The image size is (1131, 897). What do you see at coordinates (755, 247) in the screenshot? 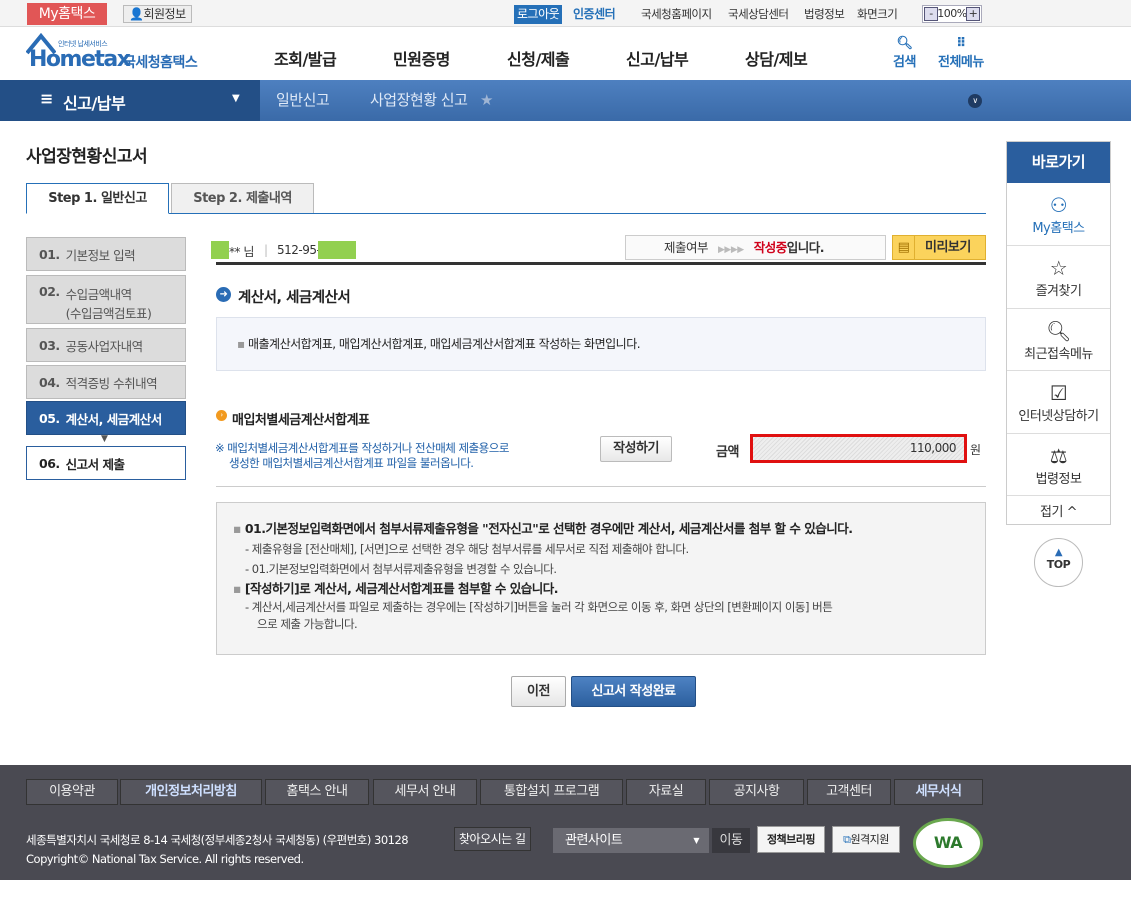
I see `submission-status: 제출여부 ▶▶▶▶ 작성중입니다.` at bounding box center [755, 247].